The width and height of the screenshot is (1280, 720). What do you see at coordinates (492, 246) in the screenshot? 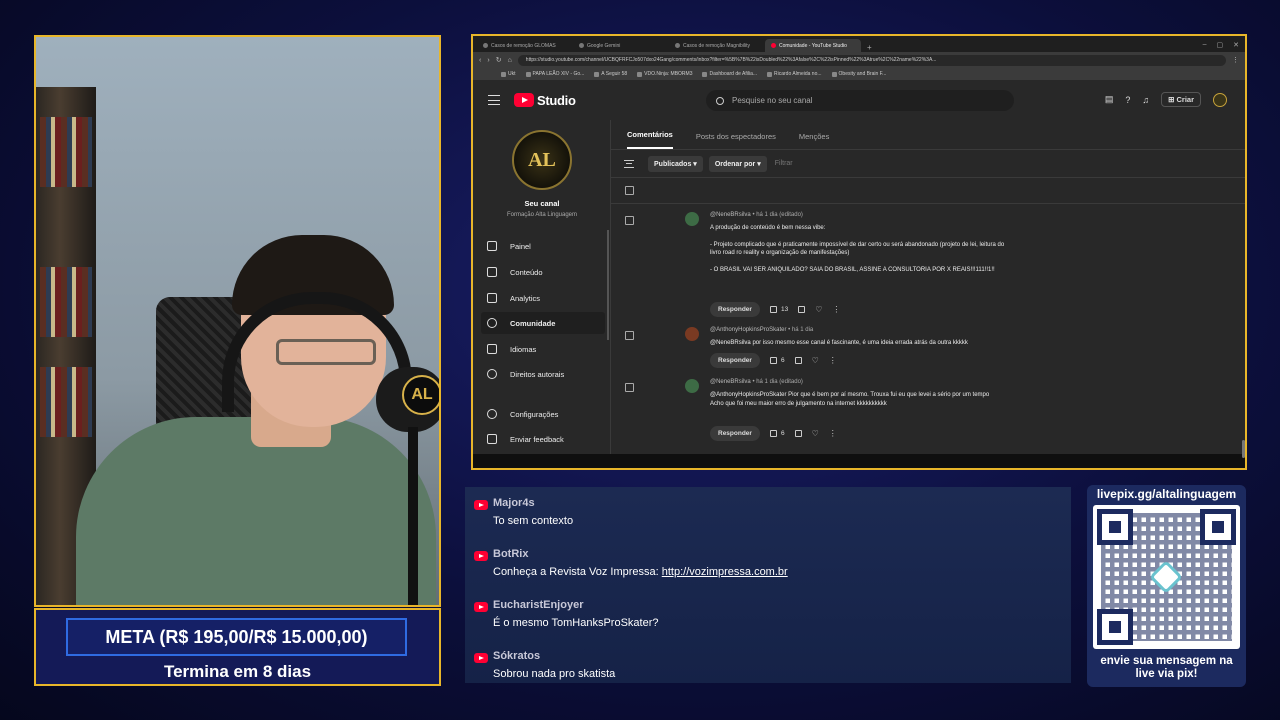
I see `dashboard-icon` at bounding box center [492, 246].